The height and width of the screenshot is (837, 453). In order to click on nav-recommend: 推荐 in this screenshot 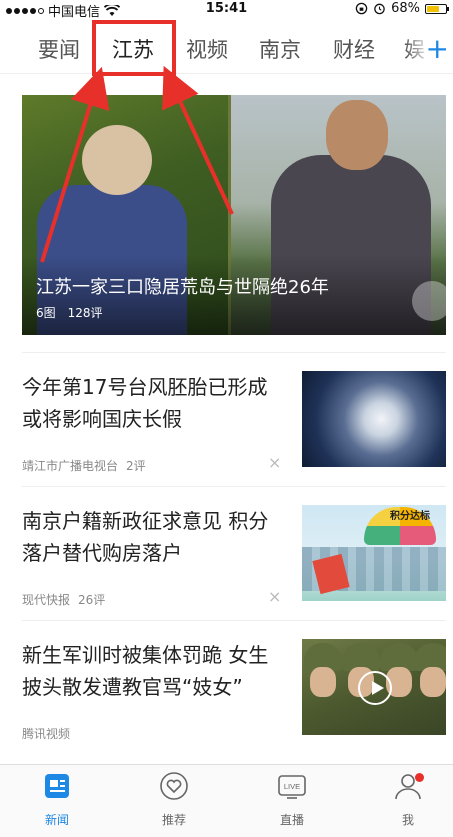, I will do `click(174, 799)`.